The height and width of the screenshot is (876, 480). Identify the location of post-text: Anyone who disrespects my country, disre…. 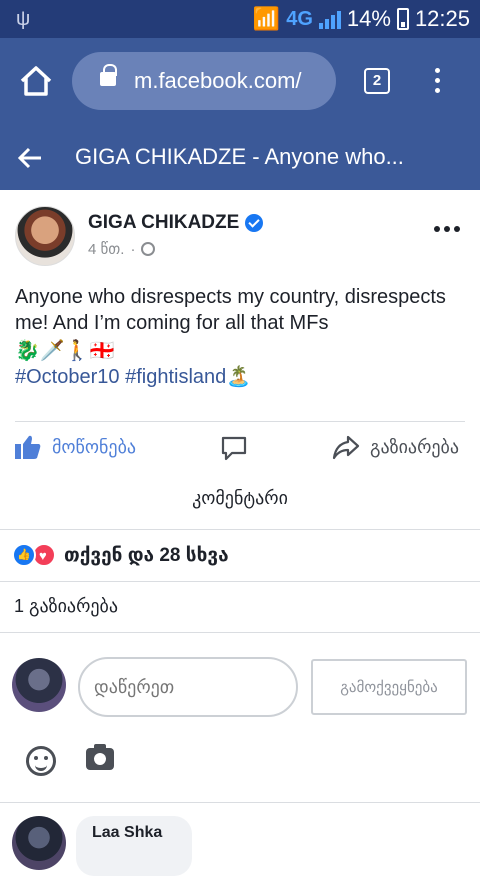
(230, 310).